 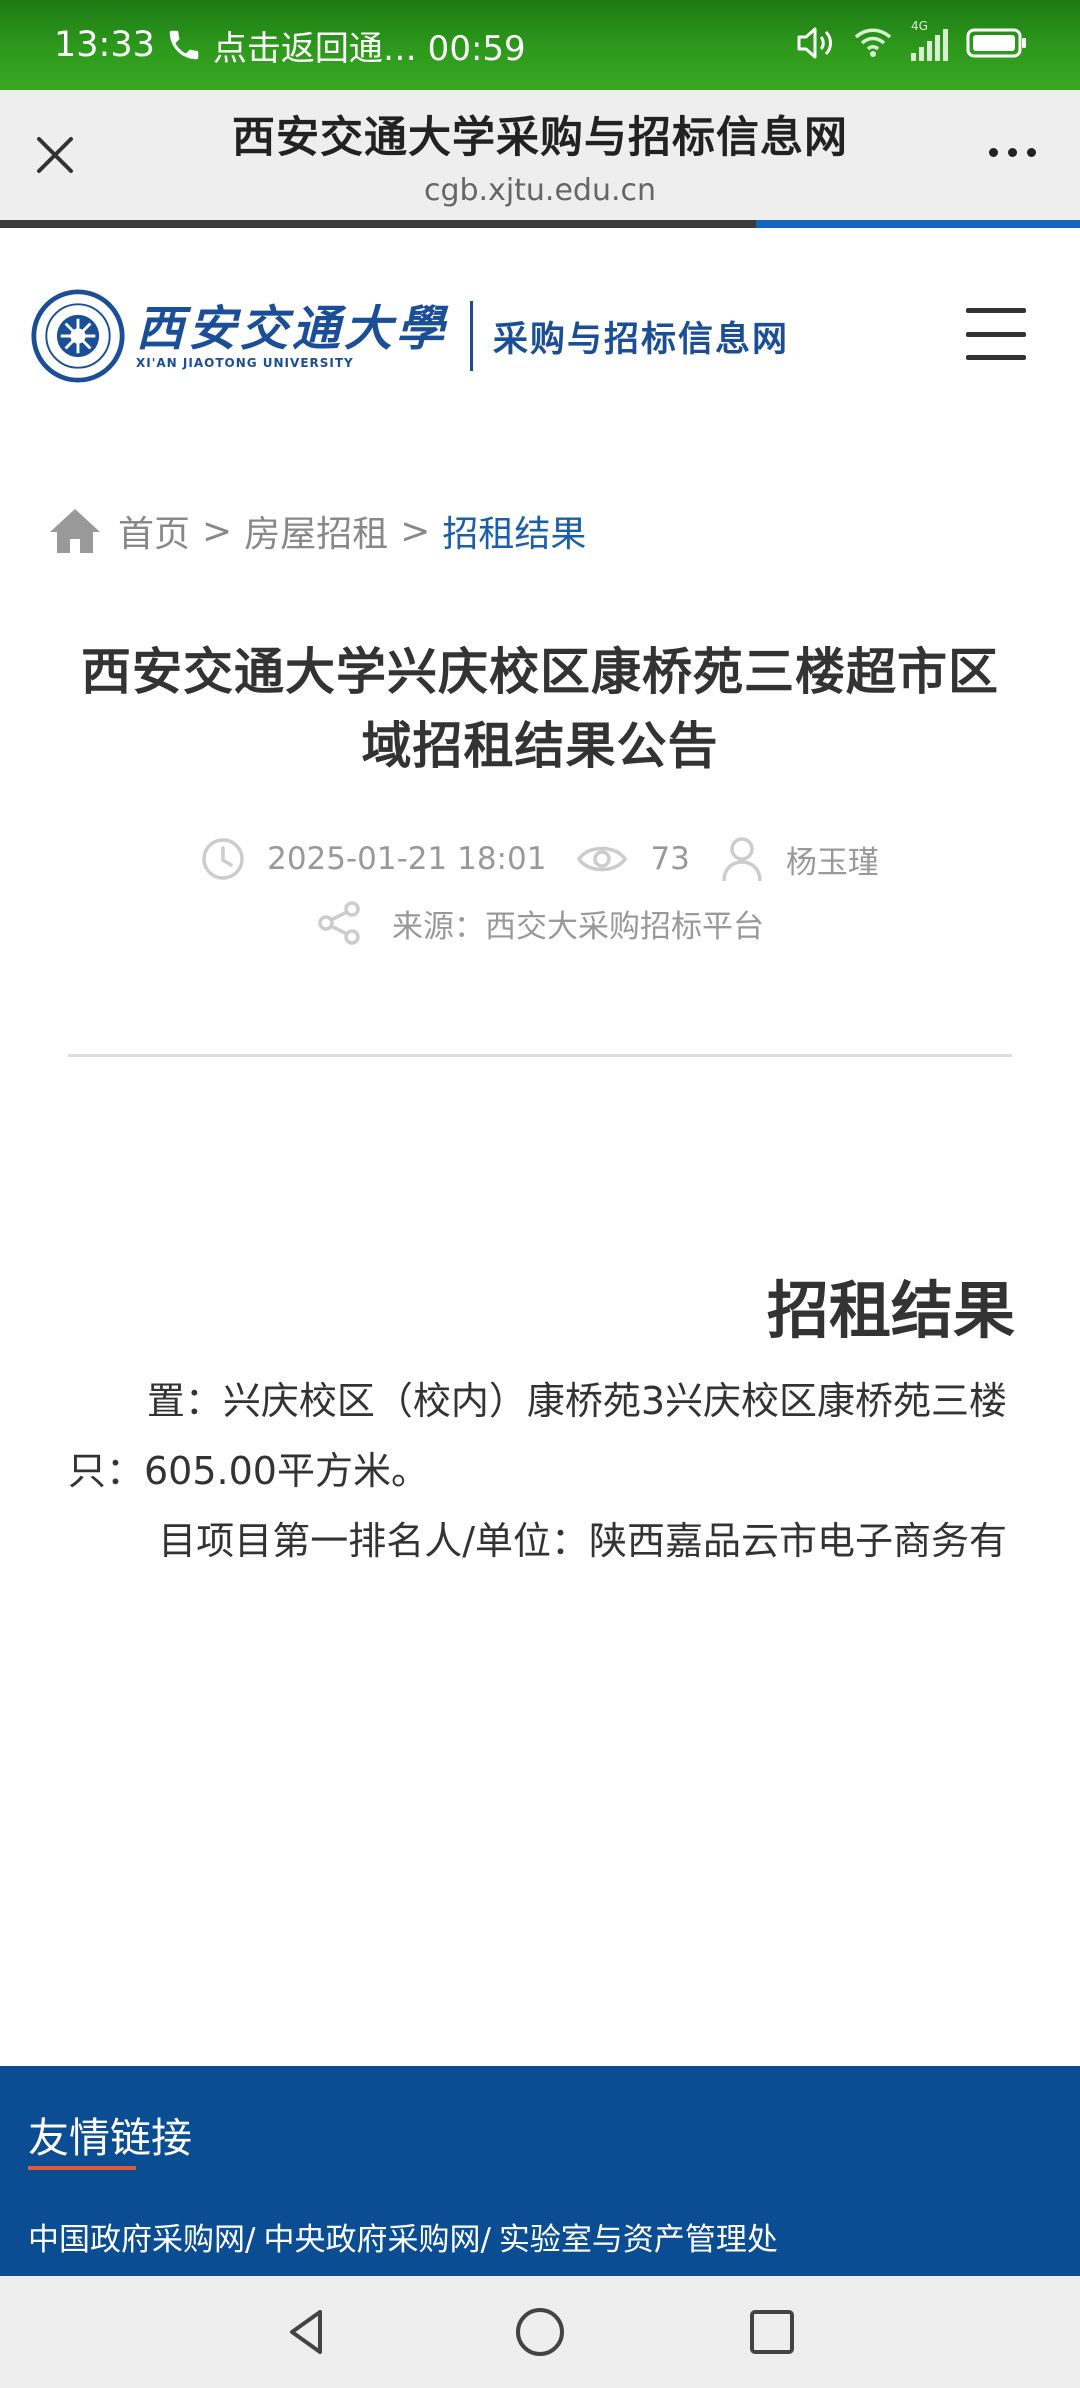 I want to click on breadcrumb-home: 首页, so click(x=154, y=531).